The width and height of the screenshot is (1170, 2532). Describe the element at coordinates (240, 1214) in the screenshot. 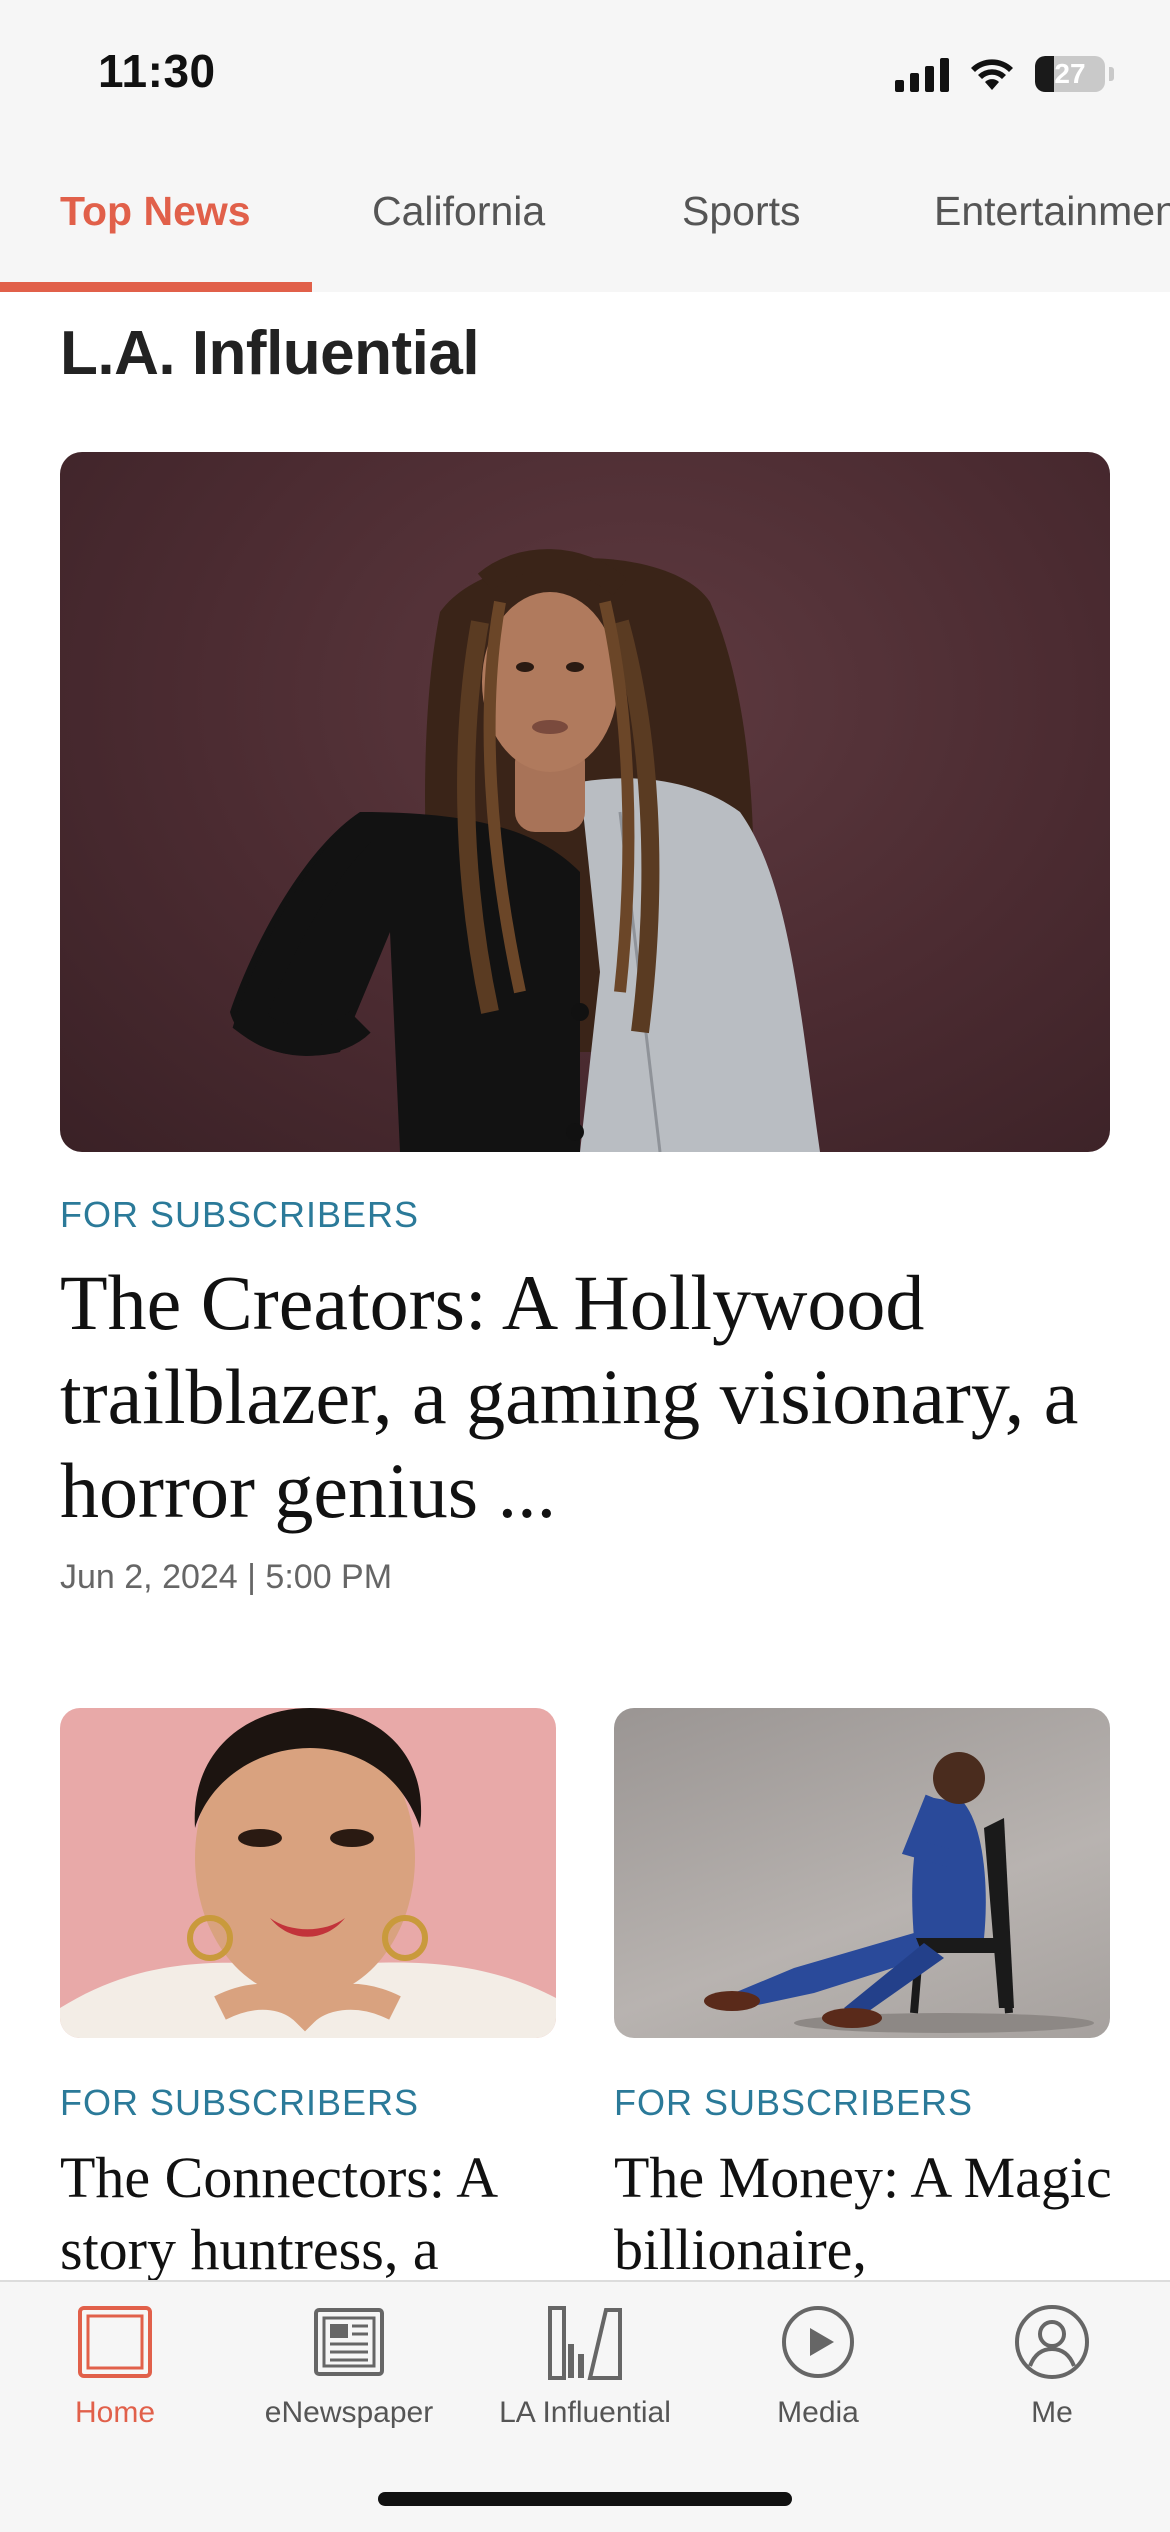

I see `lead-story-kicker: FOR SUBSCRIBERS` at that location.